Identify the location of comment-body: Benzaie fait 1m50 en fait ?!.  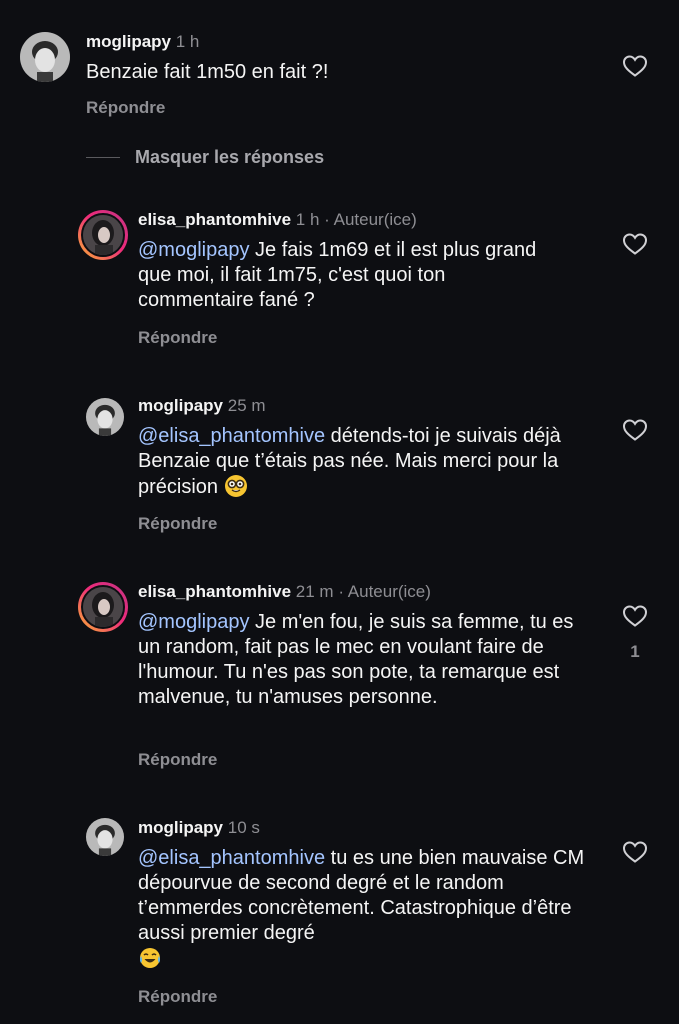
(207, 72).